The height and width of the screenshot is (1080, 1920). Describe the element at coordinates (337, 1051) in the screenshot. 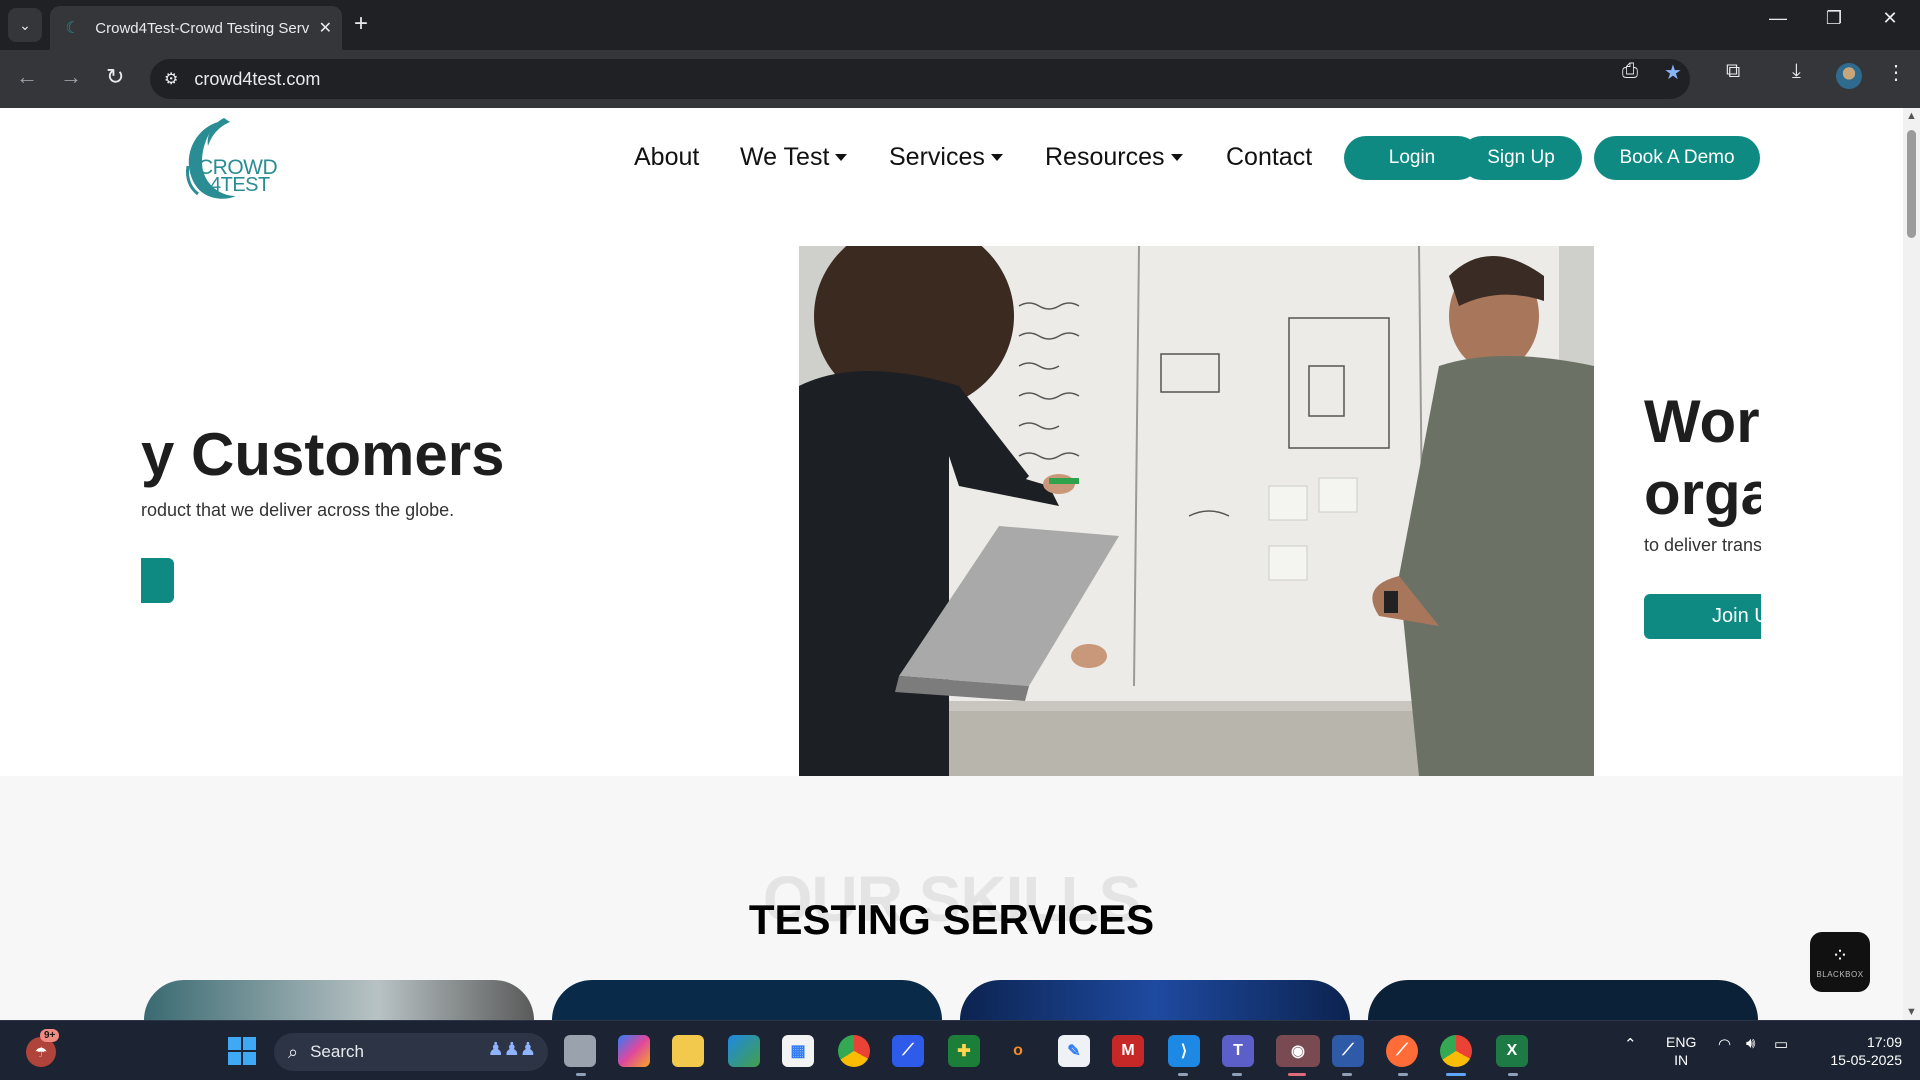

I see `search-label: Search` at that location.